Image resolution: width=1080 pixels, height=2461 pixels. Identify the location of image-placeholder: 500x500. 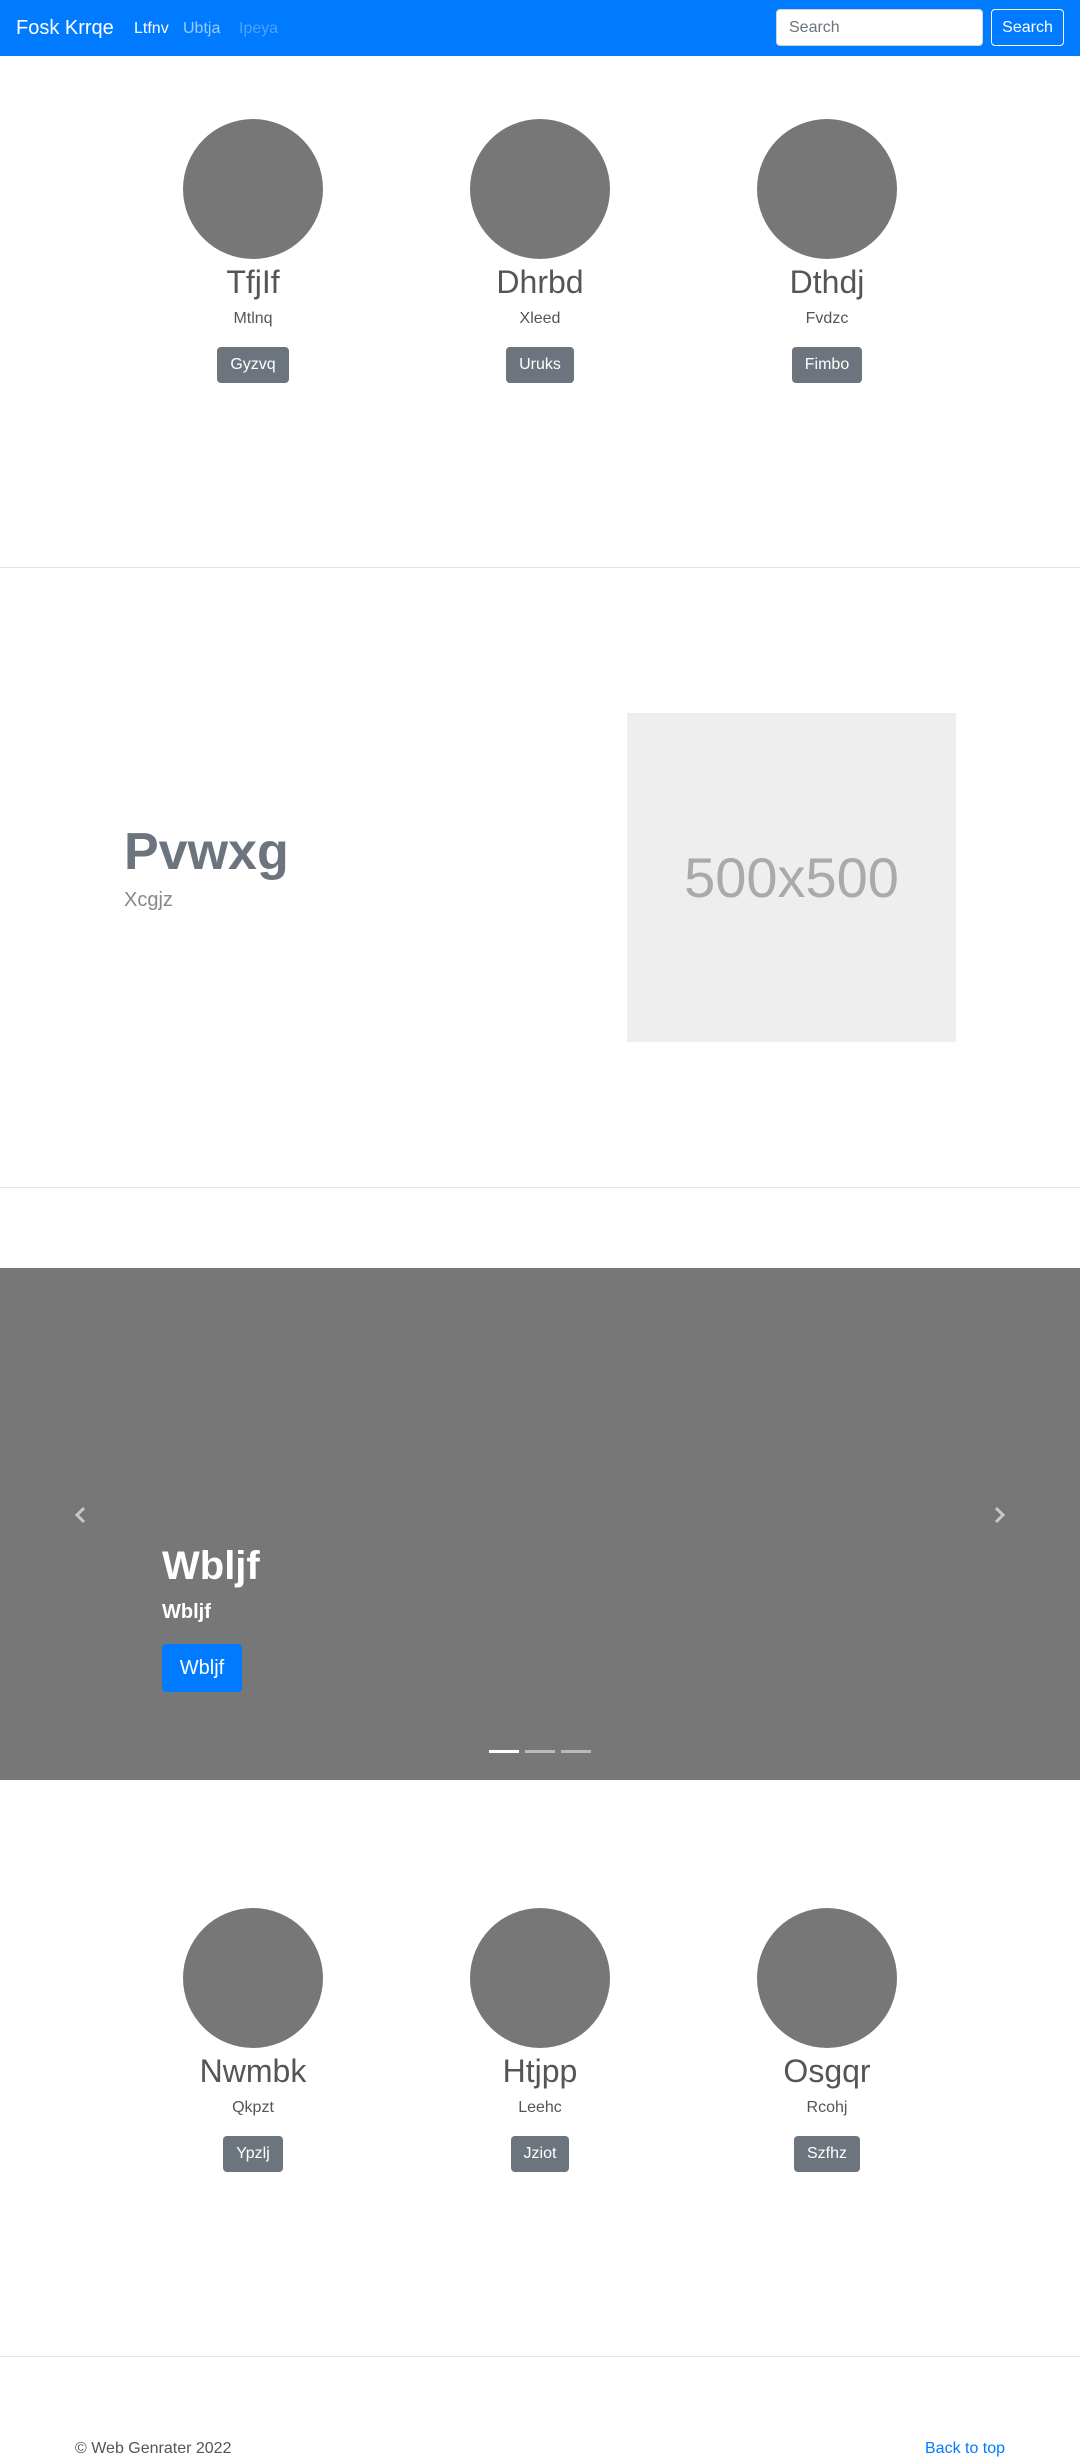
(791, 877).